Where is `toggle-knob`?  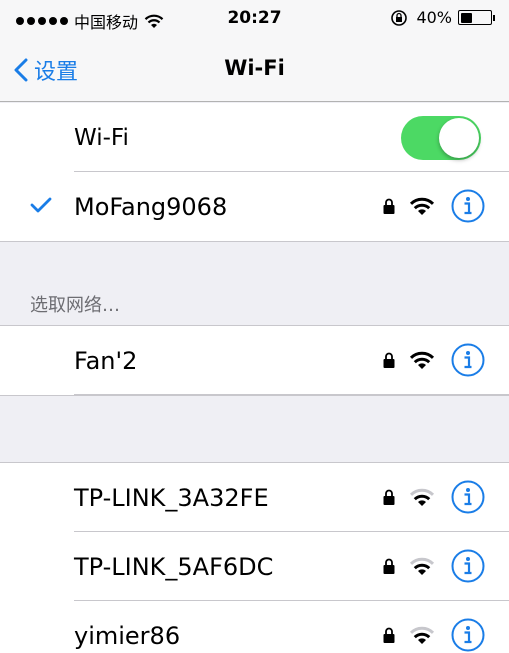 toggle-knob is located at coordinates (459, 138).